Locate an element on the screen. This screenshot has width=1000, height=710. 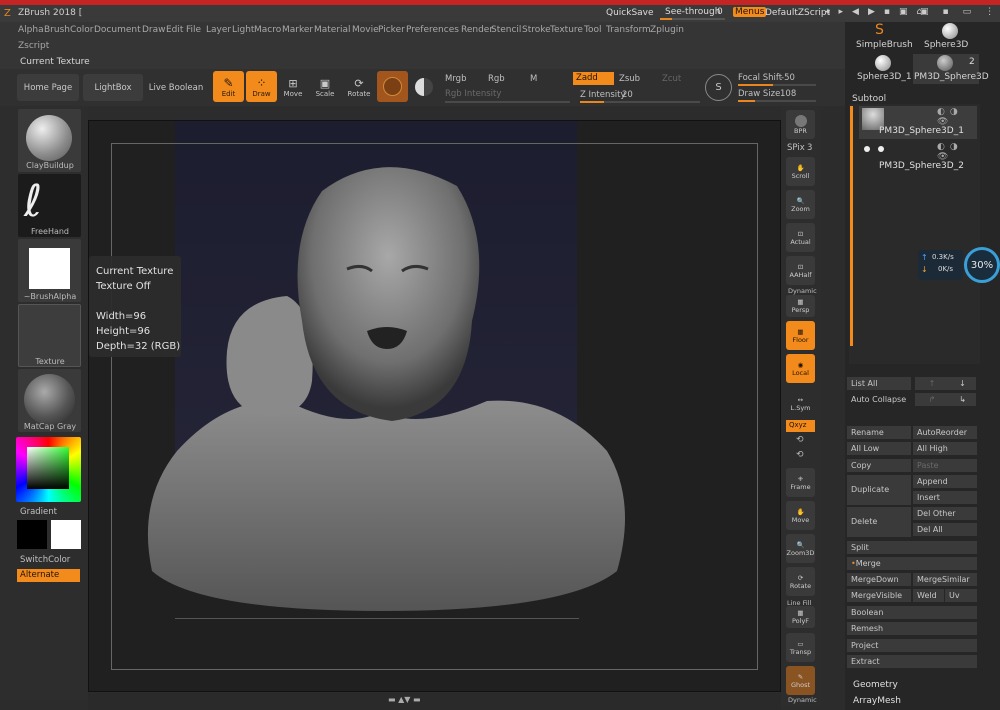
autoreorder-button: AutoReorder is located at coordinates (945, 432).